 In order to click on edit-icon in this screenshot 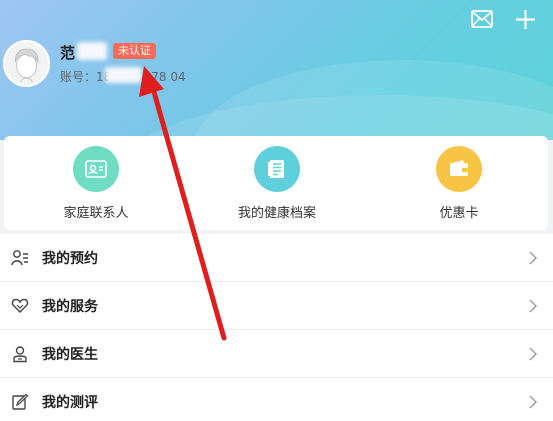, I will do `click(20, 401)`.